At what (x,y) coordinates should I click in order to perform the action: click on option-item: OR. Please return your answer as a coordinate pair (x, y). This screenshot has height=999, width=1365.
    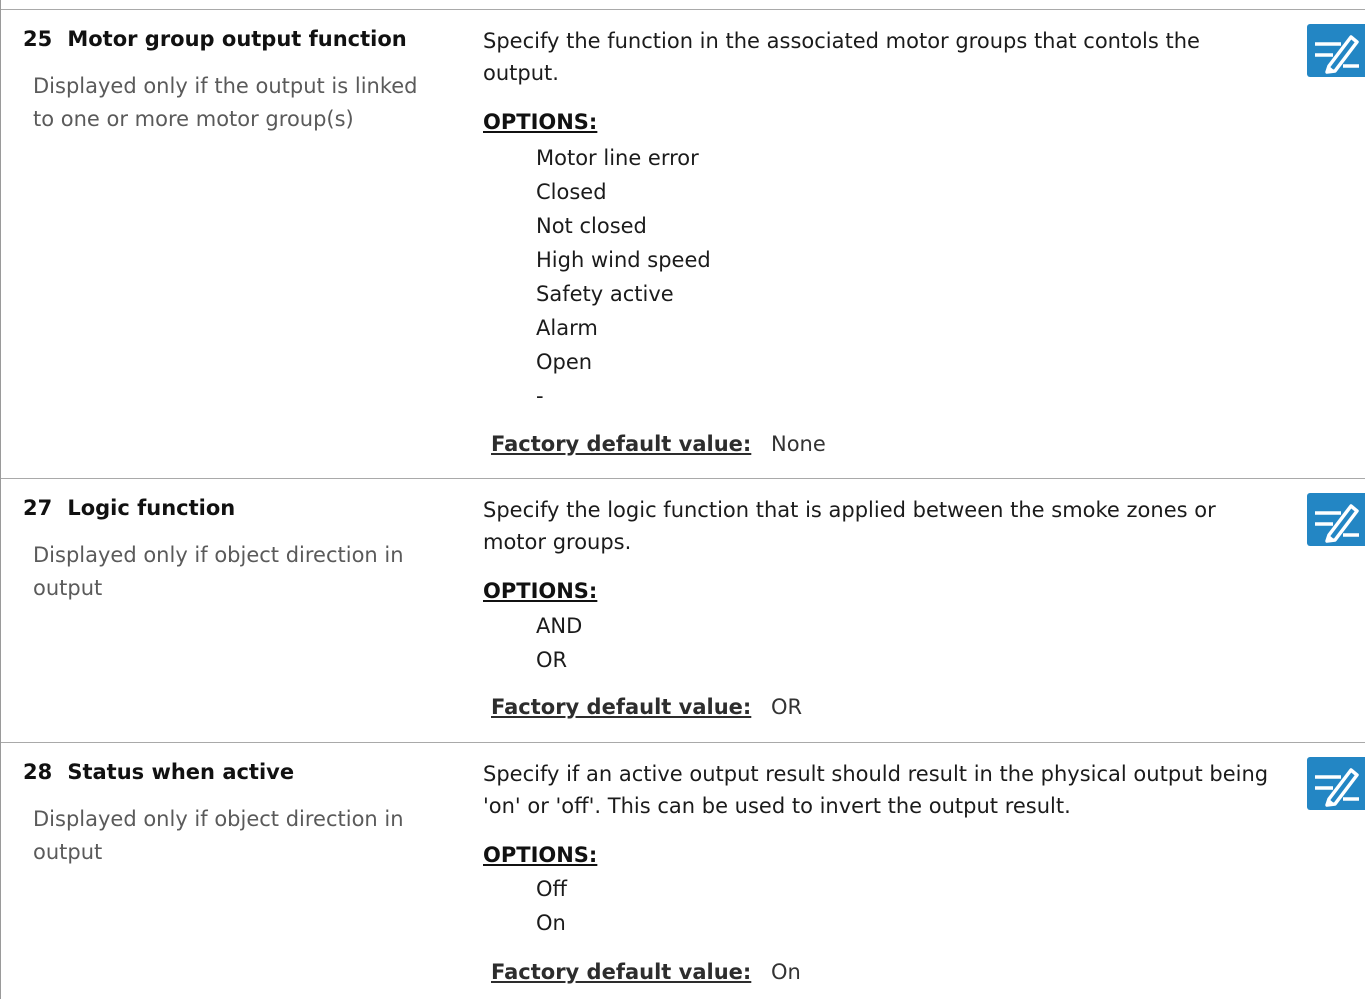
    Looking at the image, I should click on (552, 660).